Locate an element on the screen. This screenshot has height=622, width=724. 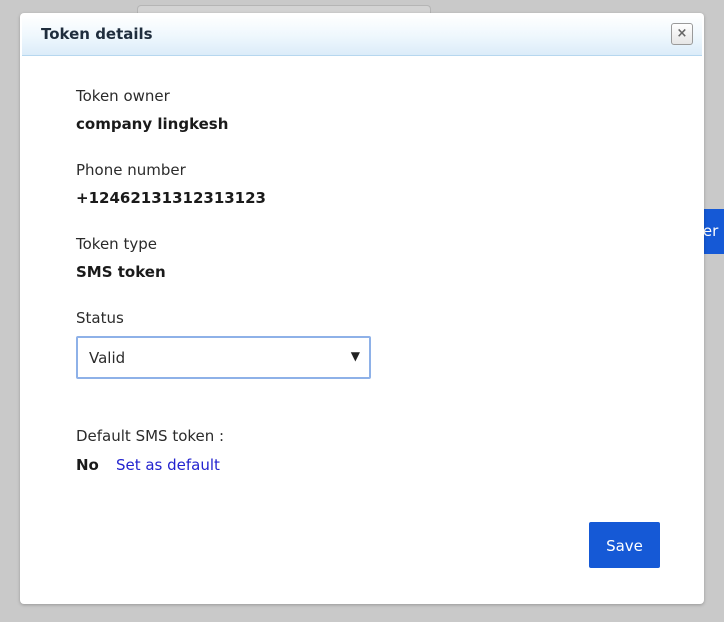
phone-number-value: +12462131312313123 is located at coordinates (171, 198).